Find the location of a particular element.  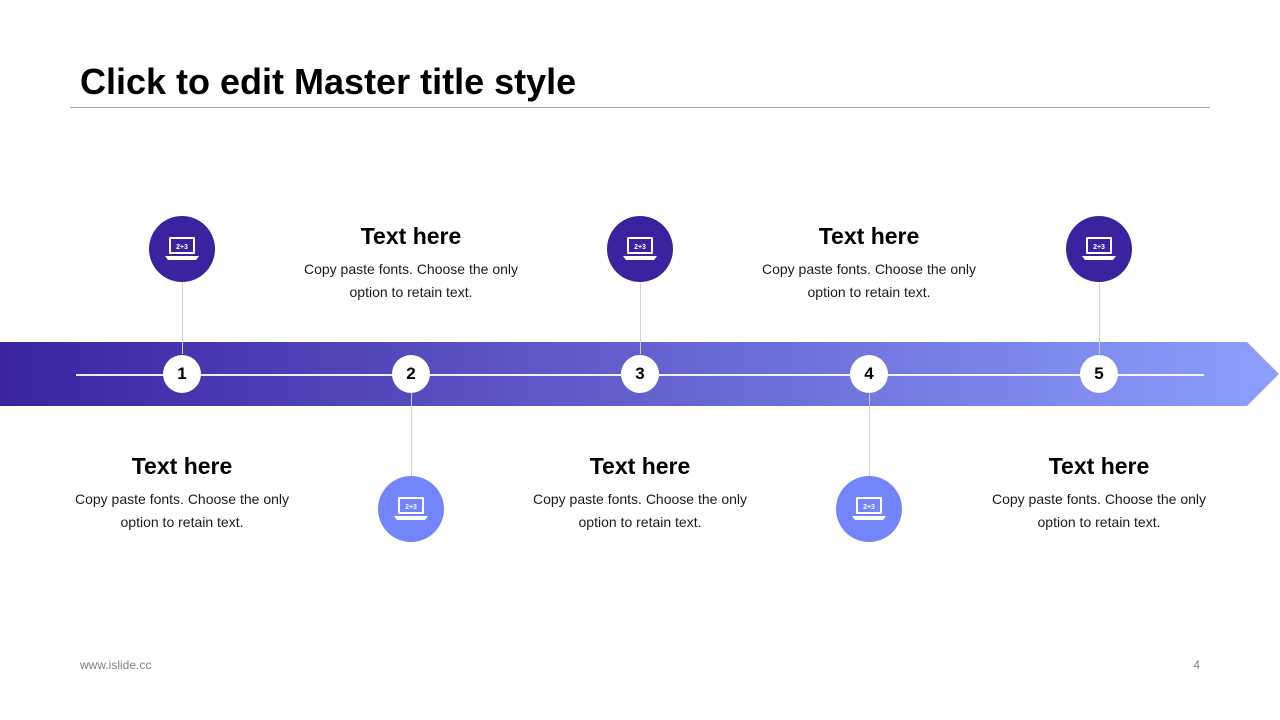

step-1-icon-circle: 2+3 is located at coordinates (182, 249).